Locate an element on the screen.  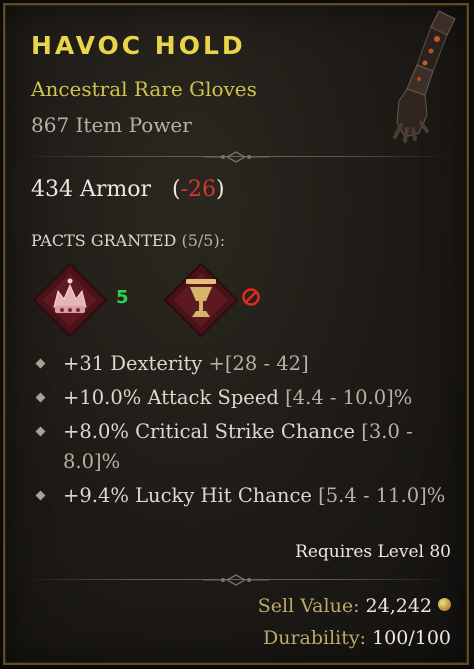
armor-value: 434 Armor is located at coordinates (91, 189).